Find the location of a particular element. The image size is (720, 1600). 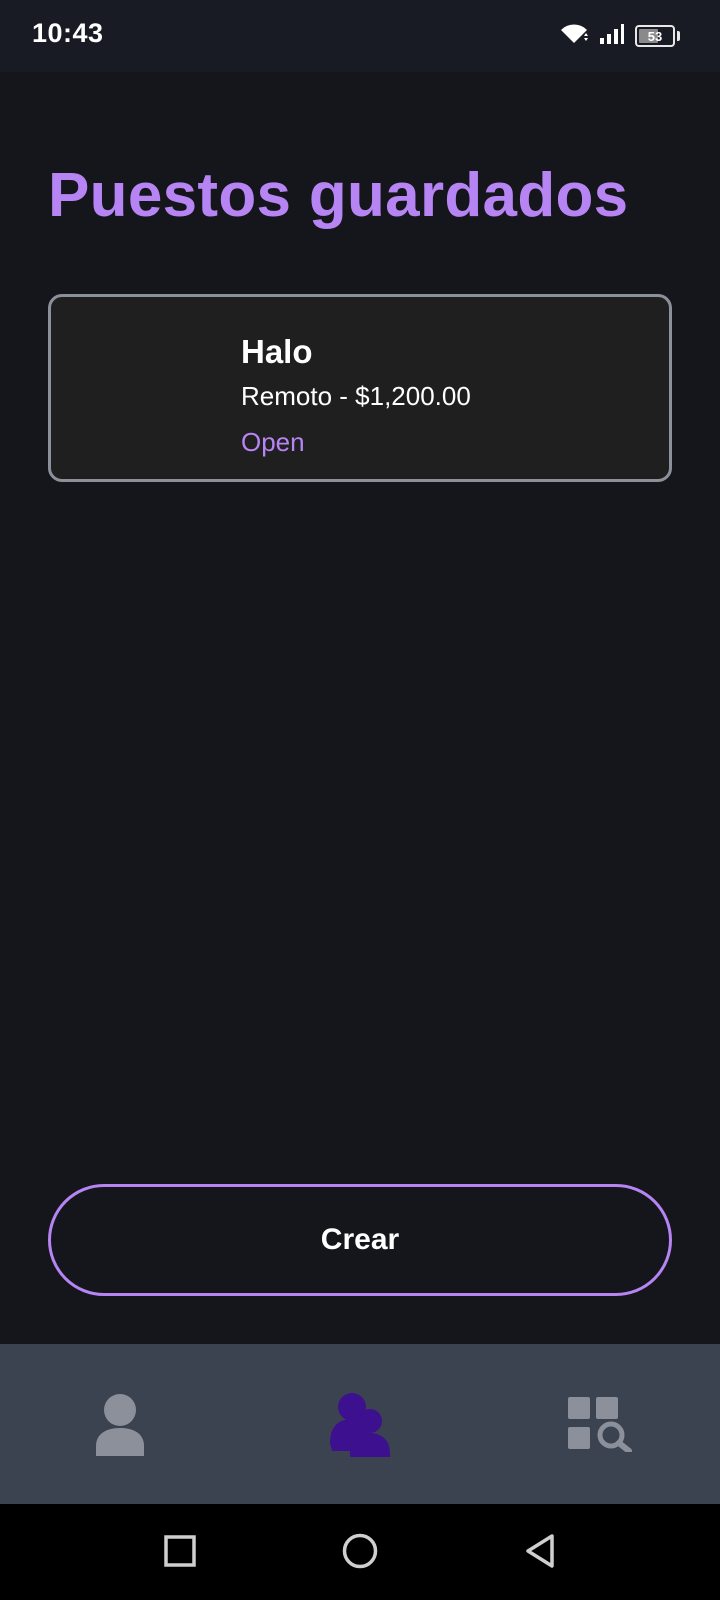

page-title: Puestos guardados is located at coordinates (338, 195).